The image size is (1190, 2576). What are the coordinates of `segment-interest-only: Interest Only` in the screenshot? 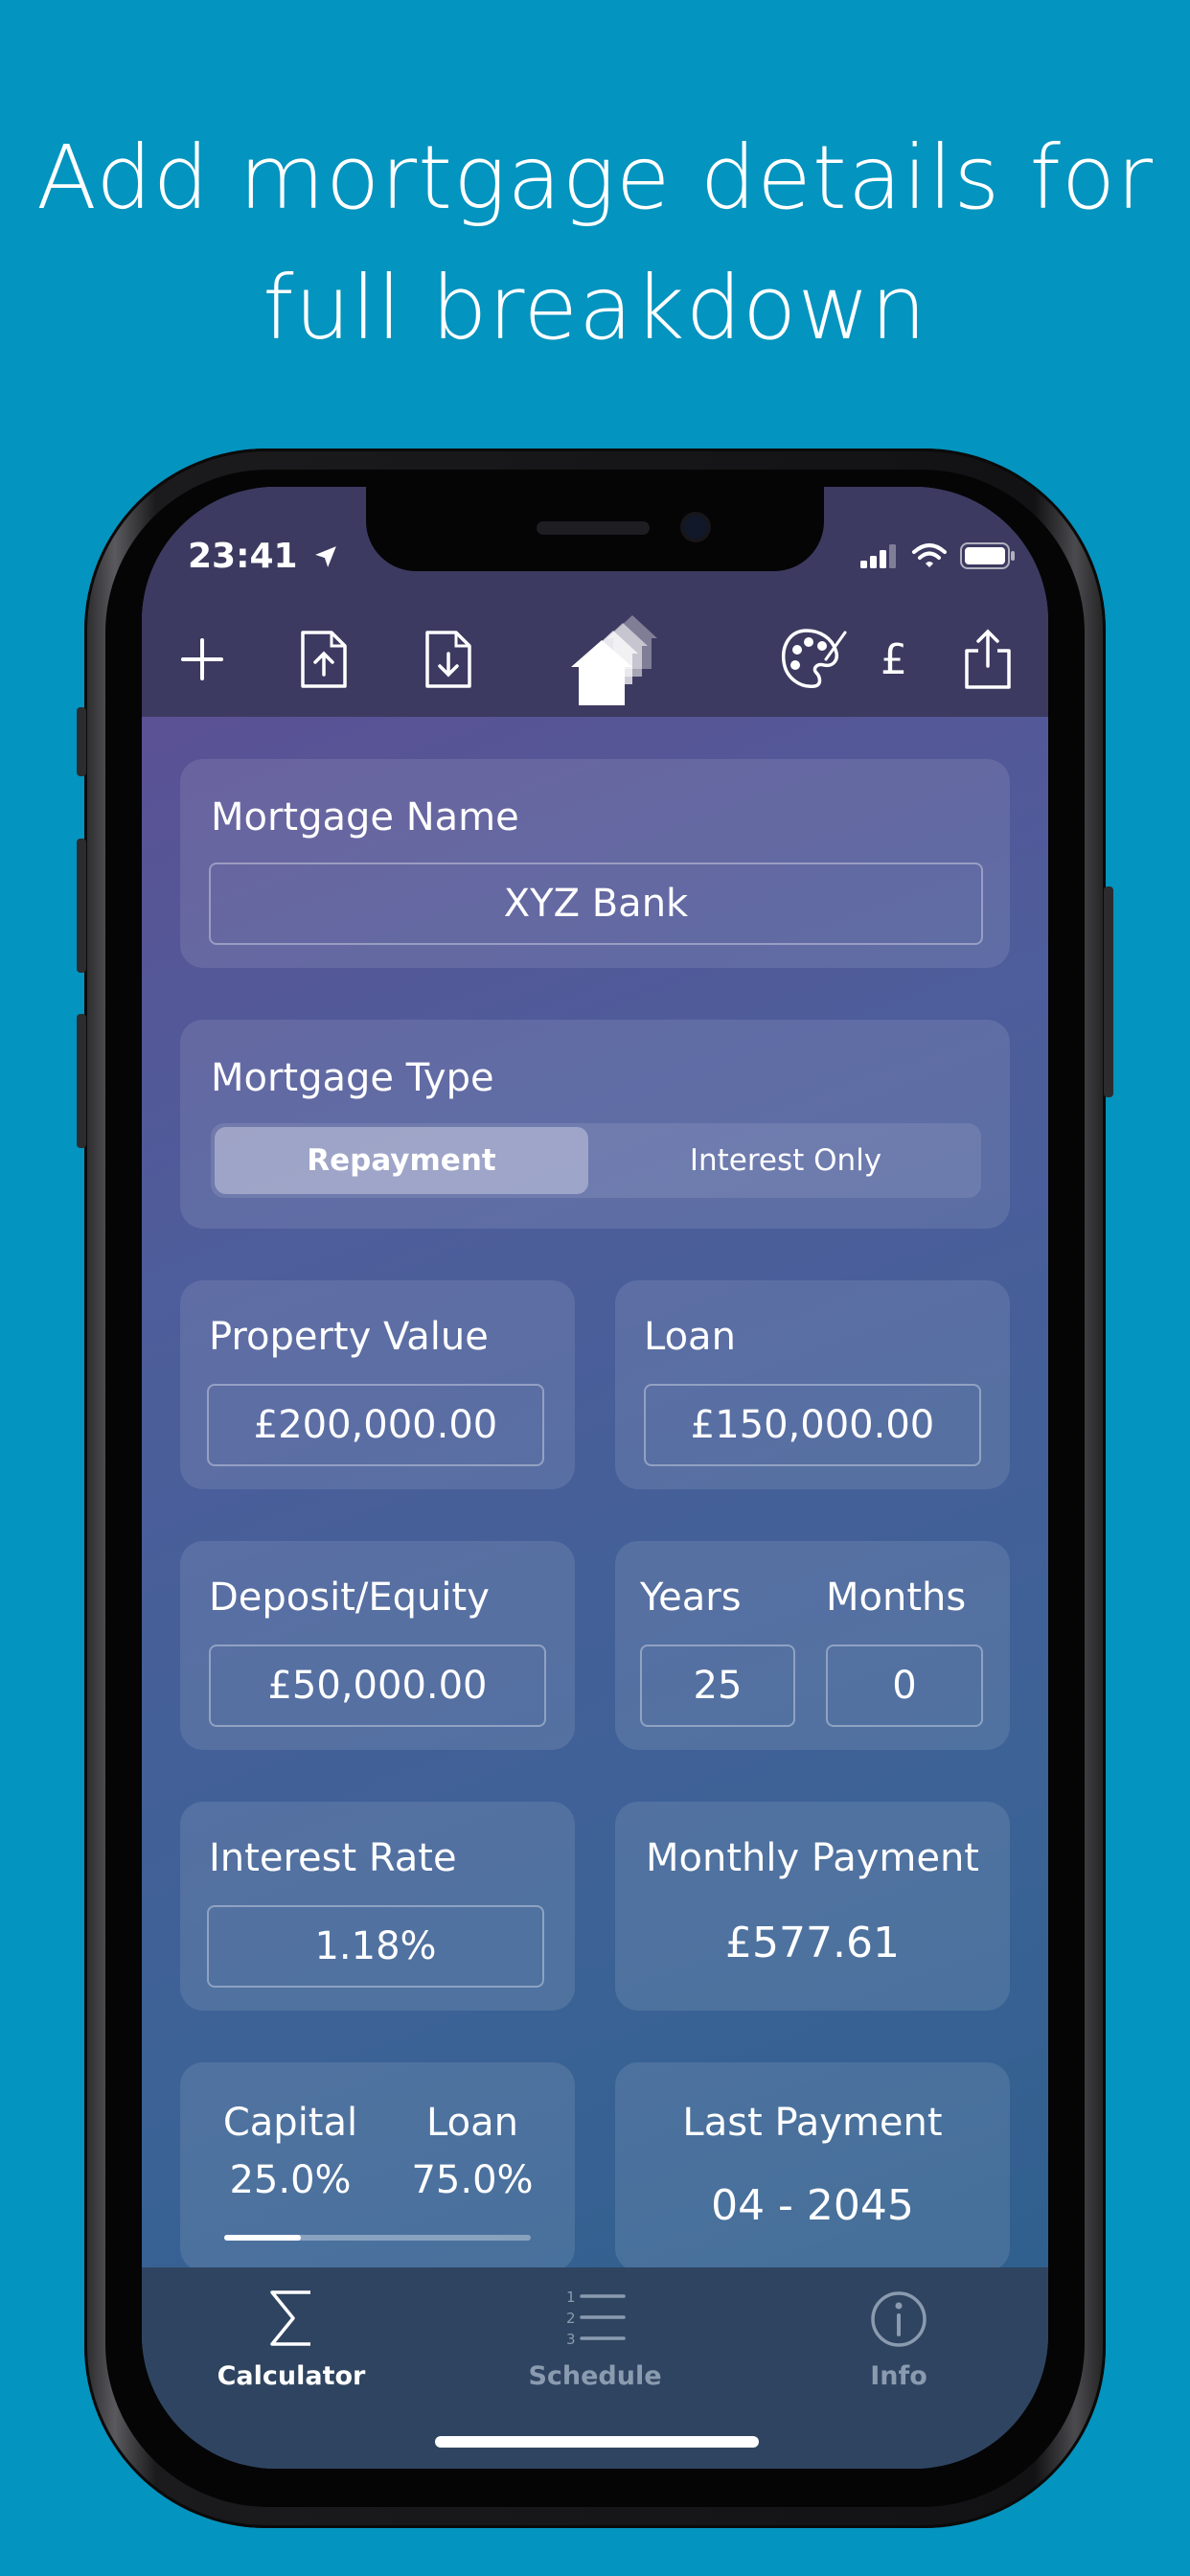 It's located at (786, 1160).